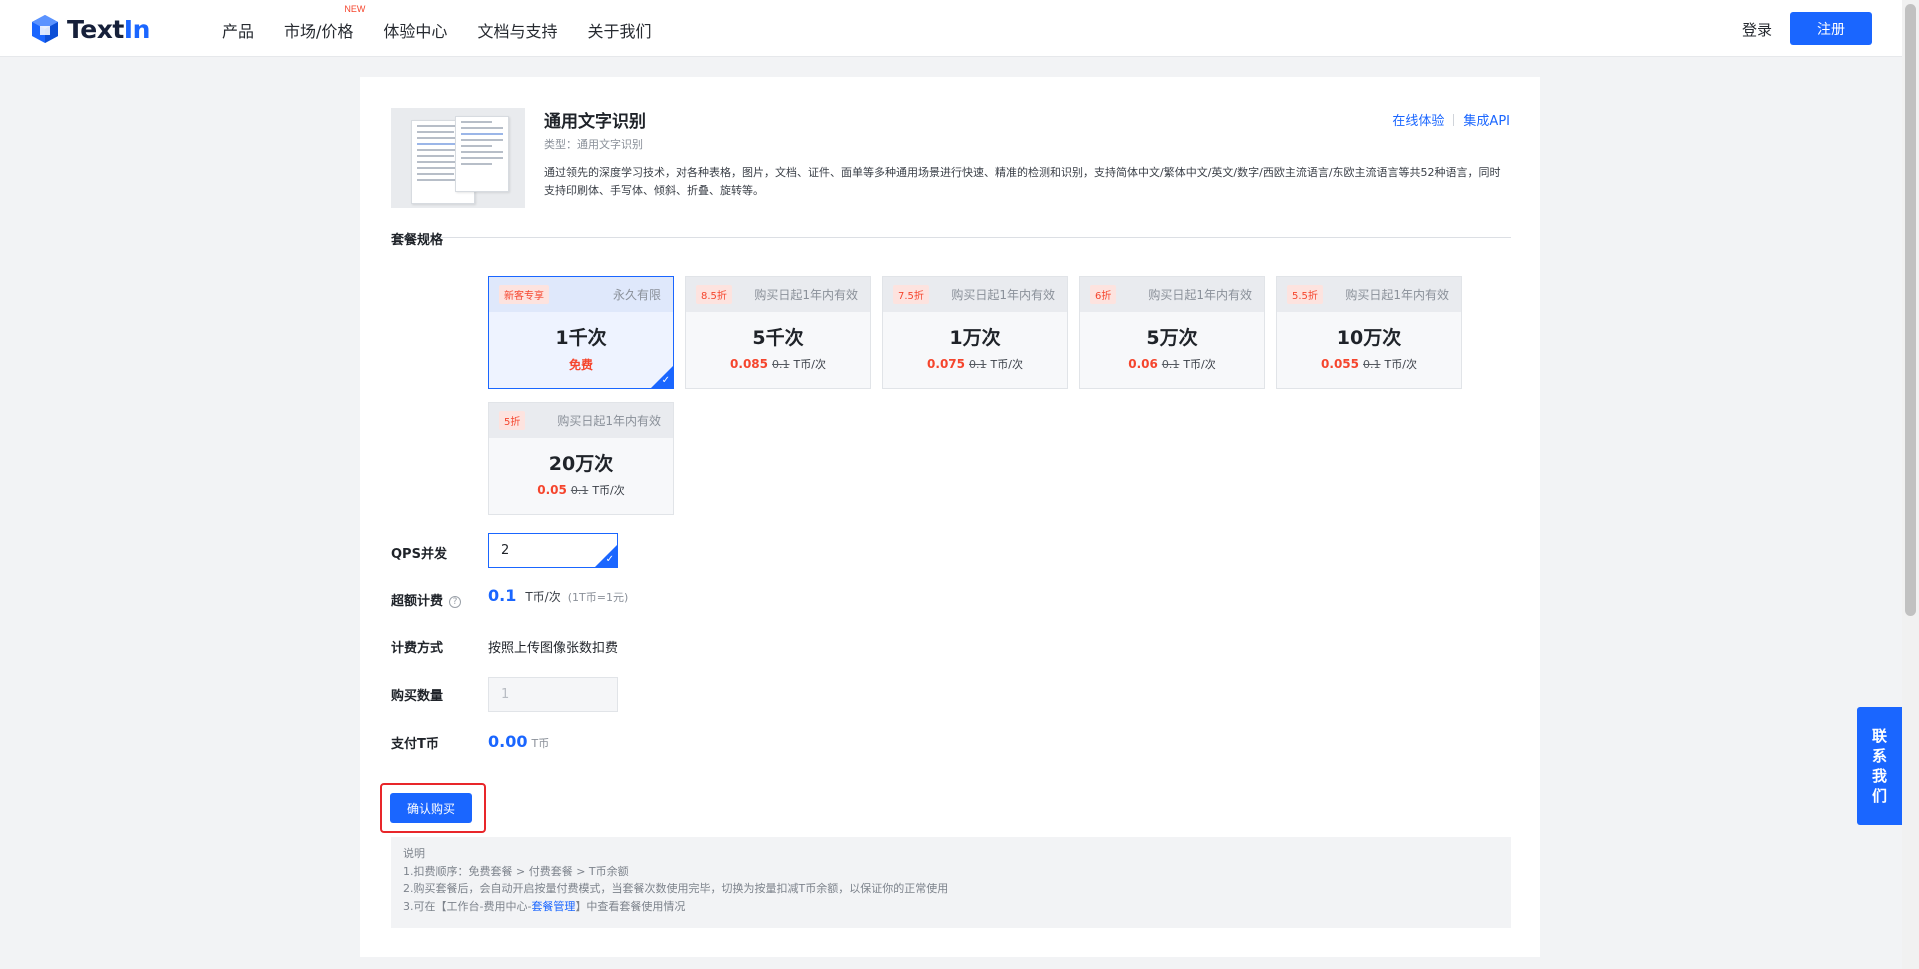 Image resolution: width=1919 pixels, height=969 pixels. Describe the element at coordinates (238, 30) in the screenshot. I see `nav-item-products: 产品` at that location.